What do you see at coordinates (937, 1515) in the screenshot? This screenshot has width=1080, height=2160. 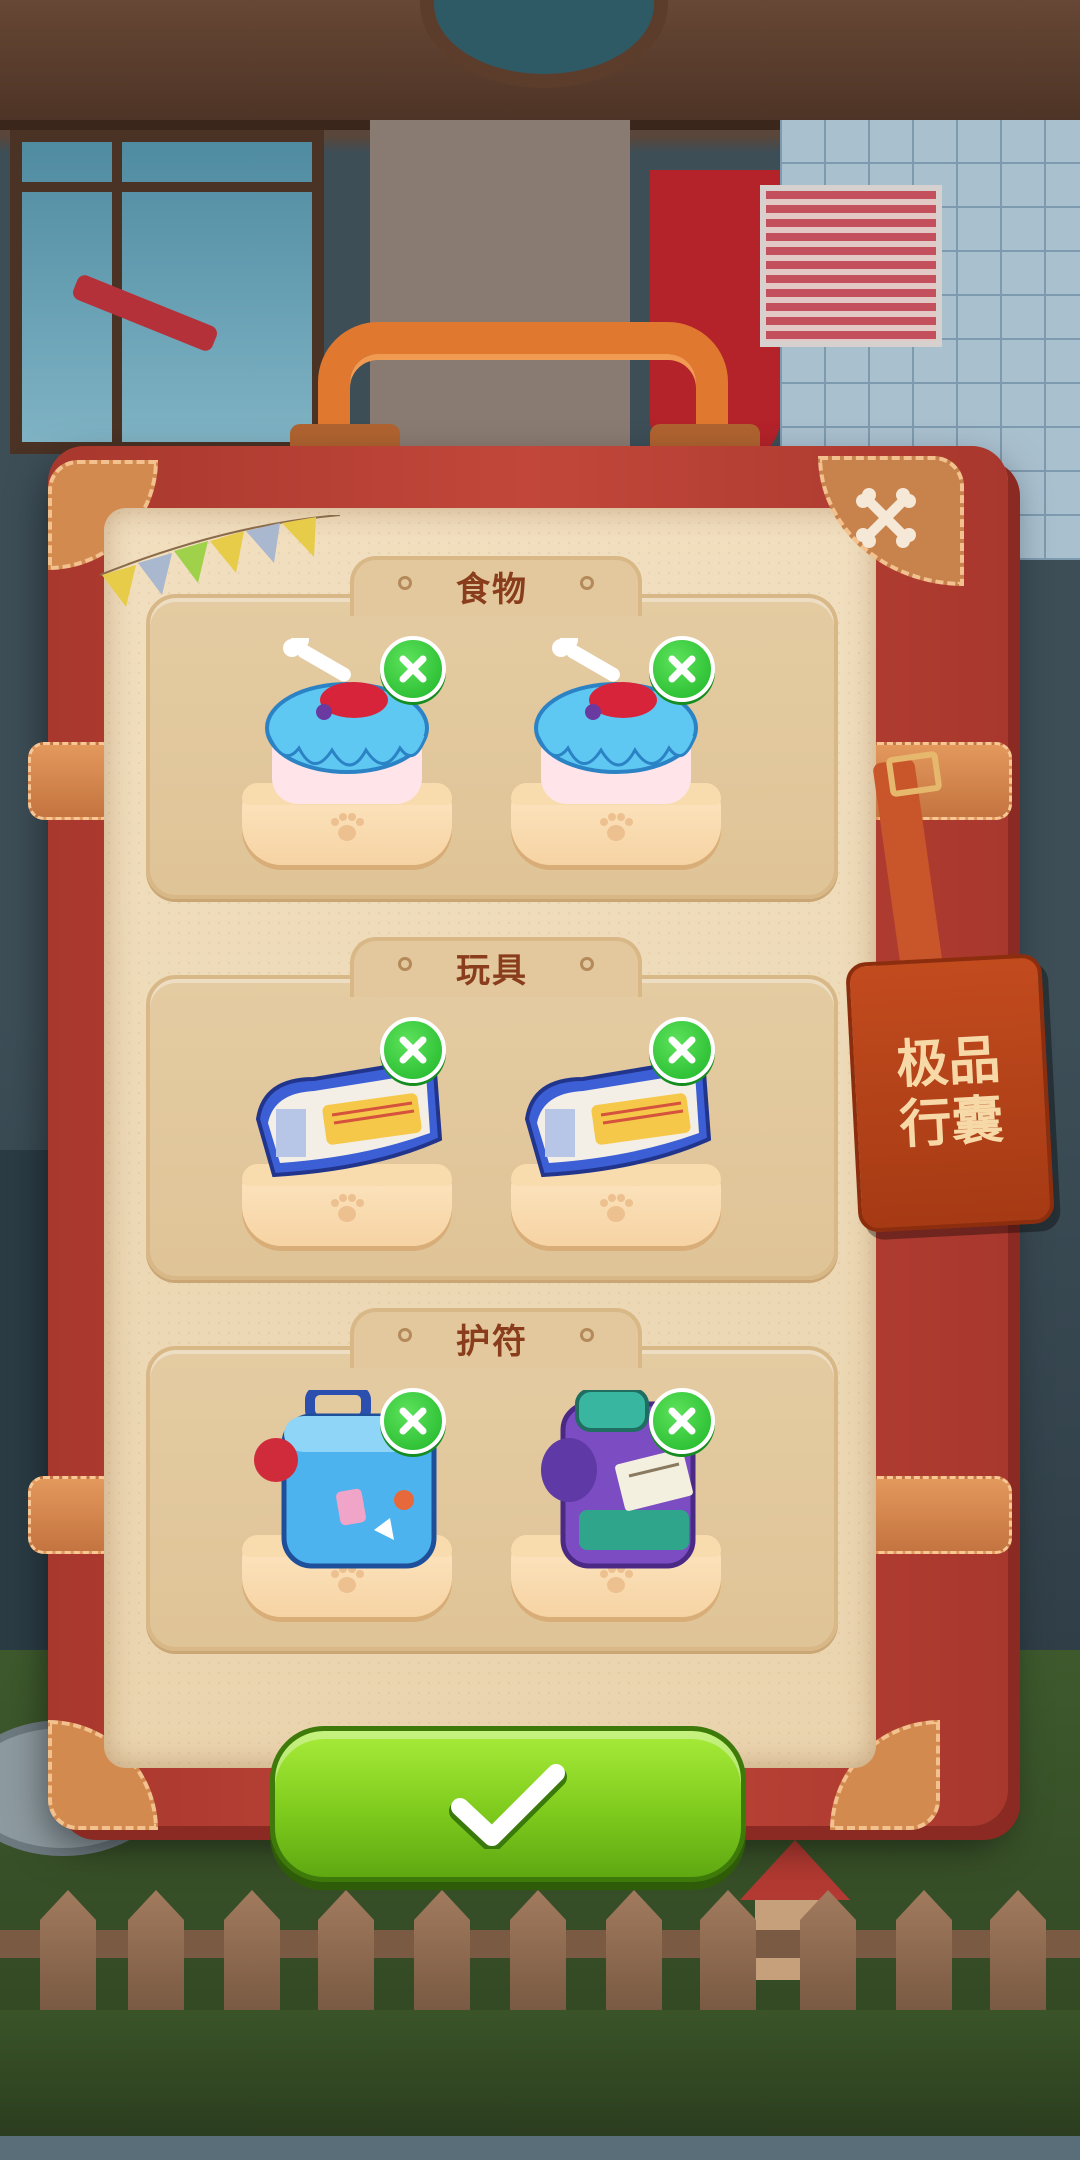 I see `side-strap` at bounding box center [937, 1515].